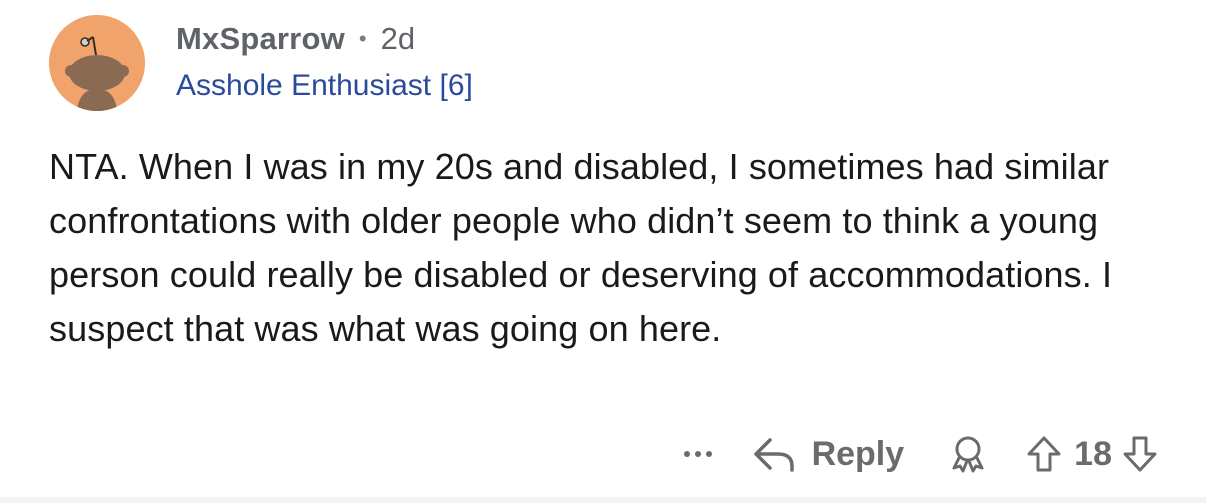  Describe the element at coordinates (858, 453) in the screenshot. I see `reply-label: Reply` at that location.